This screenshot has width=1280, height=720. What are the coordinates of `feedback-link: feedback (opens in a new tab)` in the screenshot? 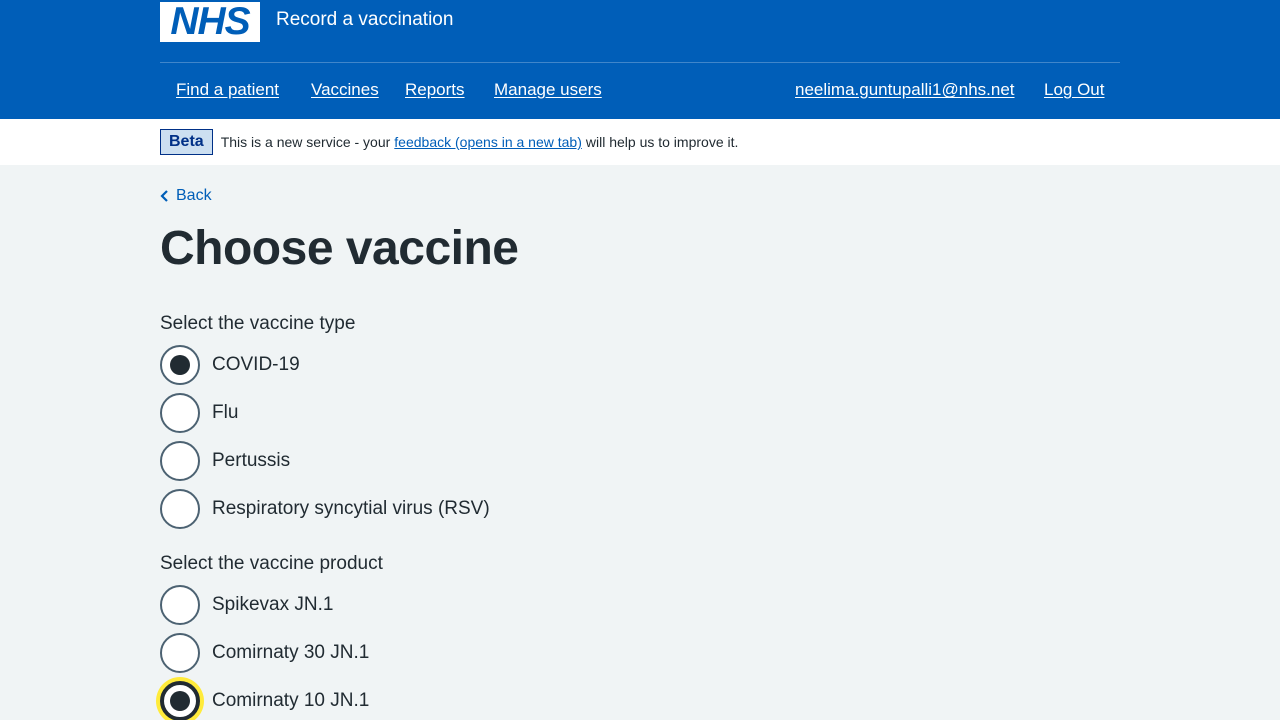 It's located at (488, 142).